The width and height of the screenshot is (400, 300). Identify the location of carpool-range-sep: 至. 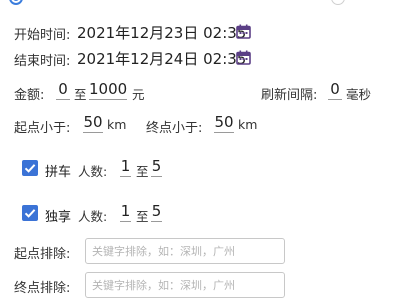
(142, 171).